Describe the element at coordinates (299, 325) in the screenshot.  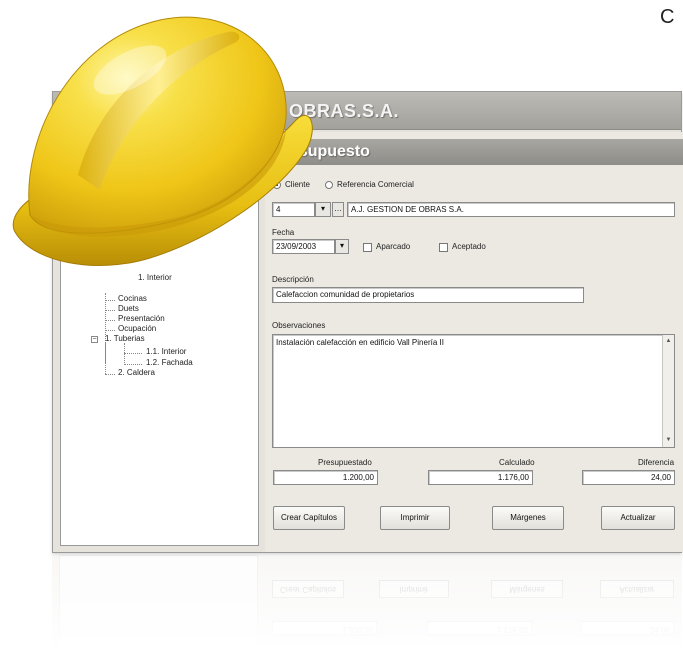
I see `observaciones-label: Observaciones` at that location.